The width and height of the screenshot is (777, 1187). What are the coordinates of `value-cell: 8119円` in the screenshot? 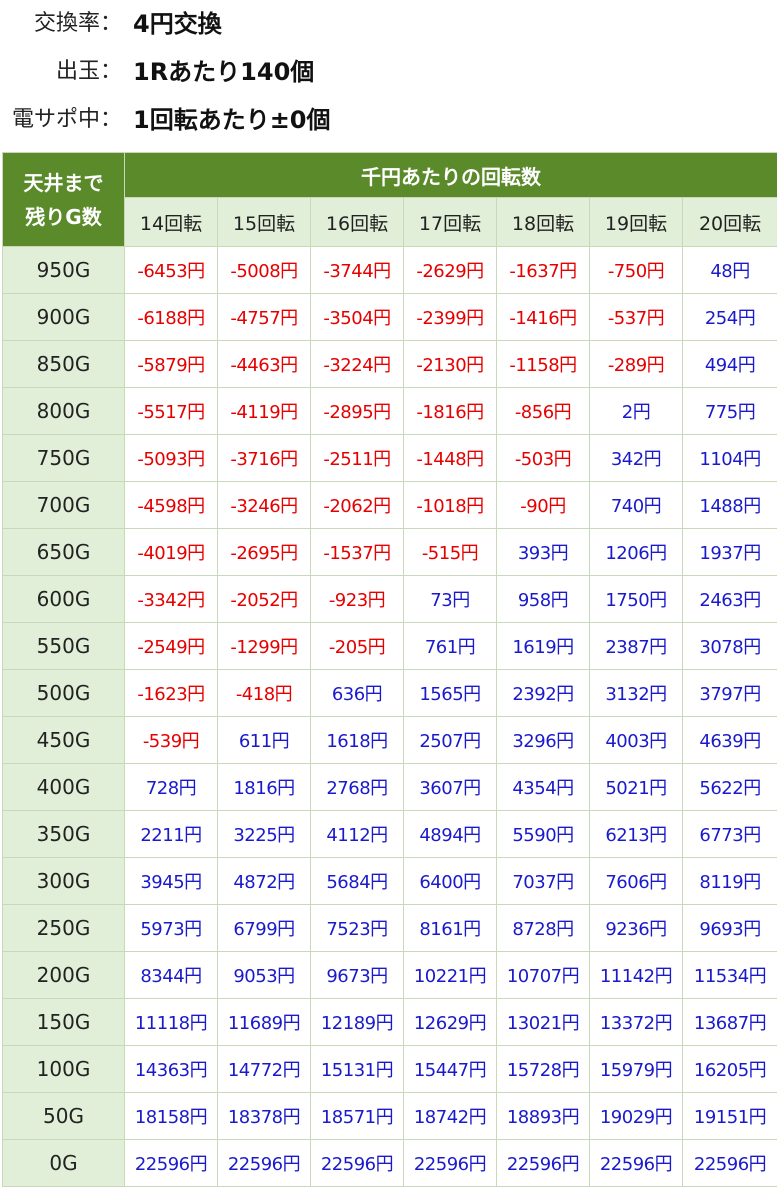 It's located at (729, 881).